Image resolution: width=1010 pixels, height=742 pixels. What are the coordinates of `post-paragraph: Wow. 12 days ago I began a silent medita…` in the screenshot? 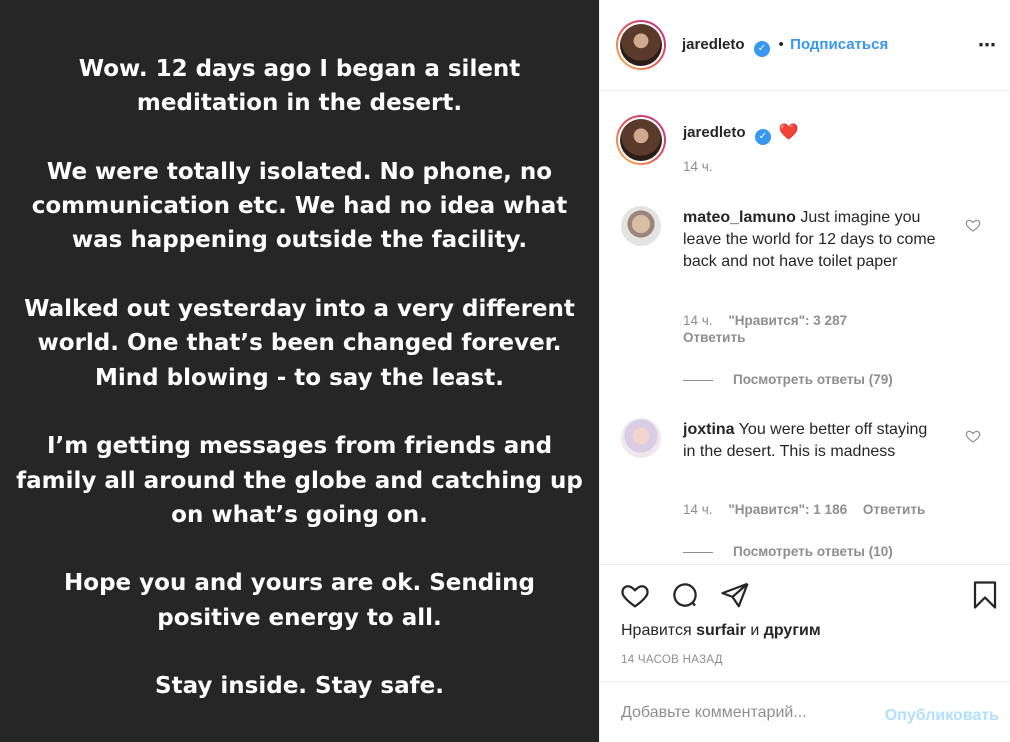 It's located at (299, 86).